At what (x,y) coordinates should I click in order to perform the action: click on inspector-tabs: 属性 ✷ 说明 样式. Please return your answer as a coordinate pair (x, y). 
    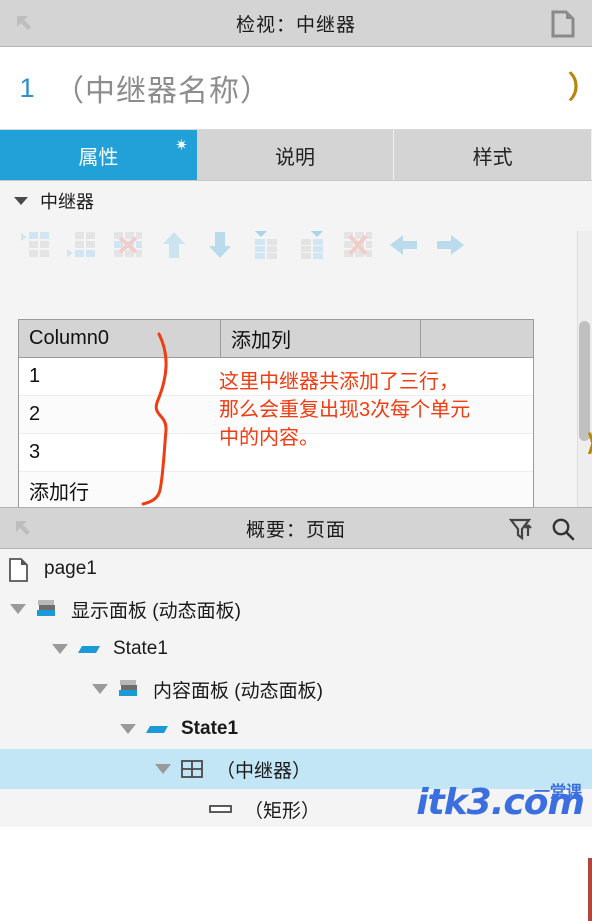
    Looking at the image, I should click on (296, 155).